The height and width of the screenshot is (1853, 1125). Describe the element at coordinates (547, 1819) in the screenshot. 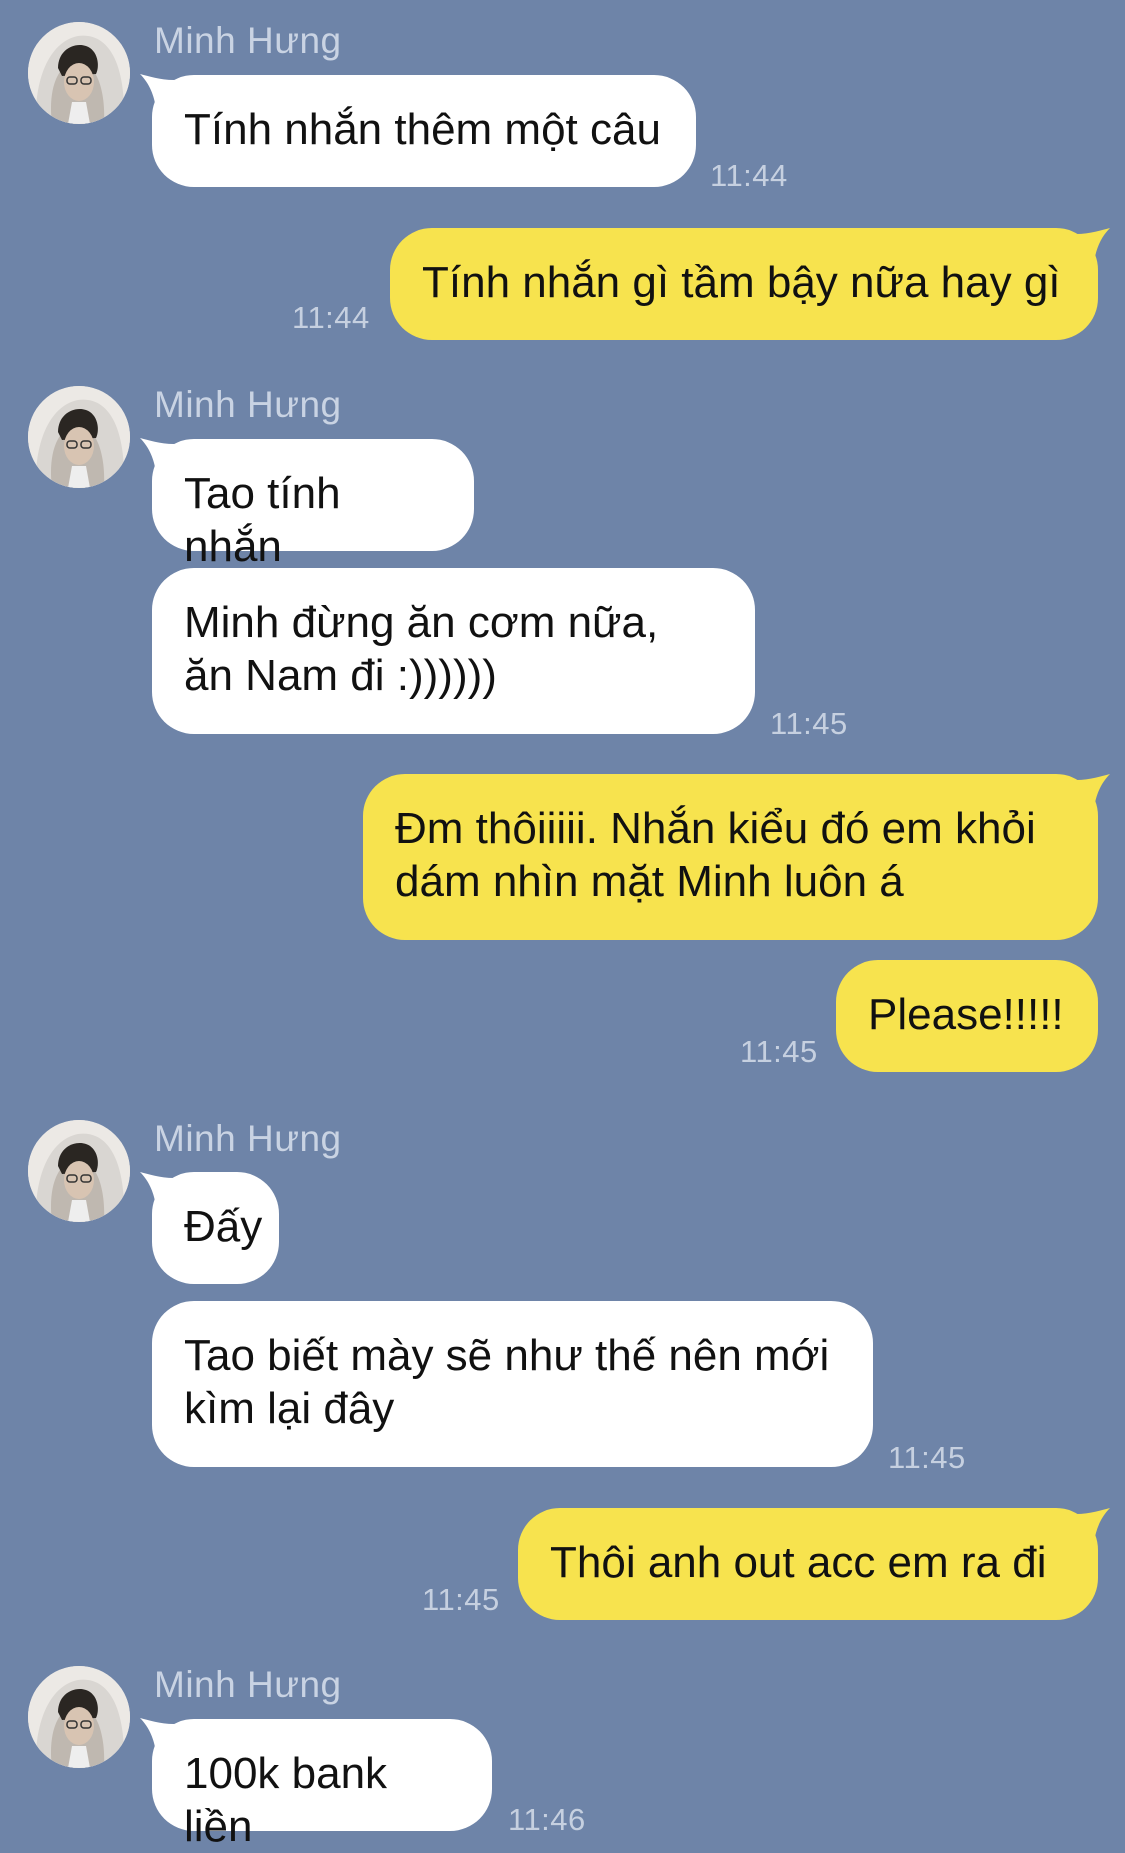

I see `message-time: 11:46` at that location.